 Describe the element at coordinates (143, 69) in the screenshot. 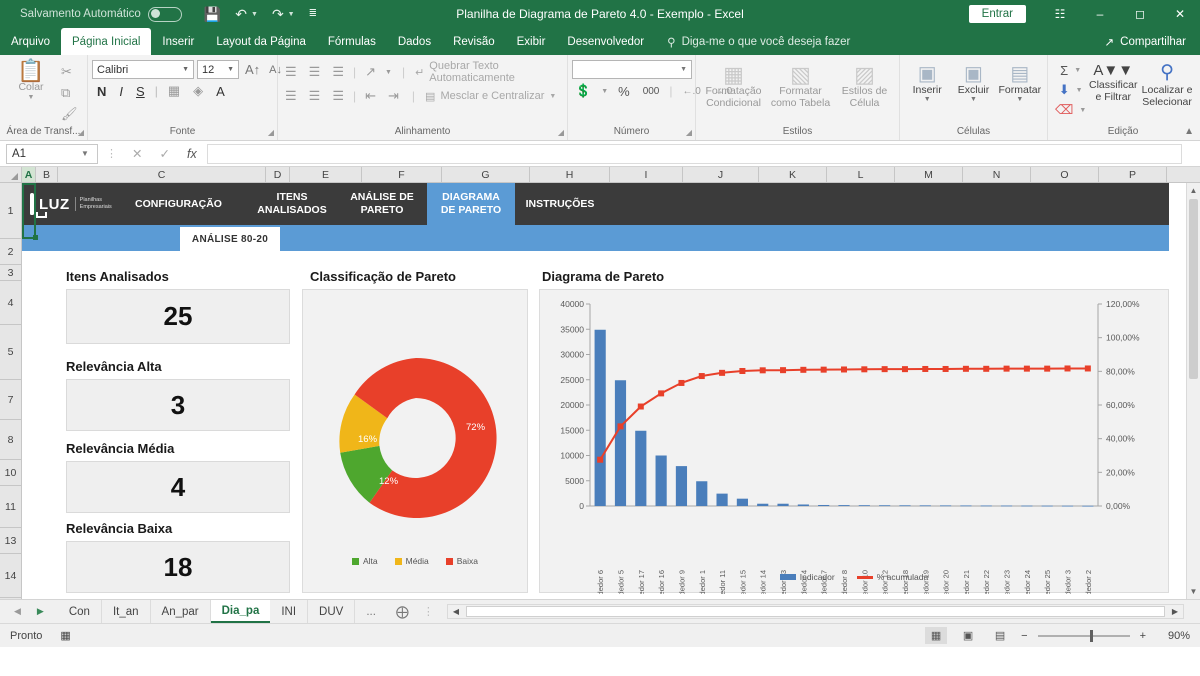

I see `font-name-input: Calibri ▼` at that location.